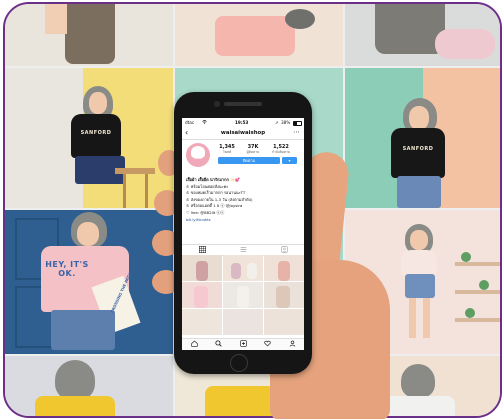 The image size is (503, 419). What do you see at coordinates (194, 345) in the screenshot?
I see `home-icon` at bounding box center [194, 345].